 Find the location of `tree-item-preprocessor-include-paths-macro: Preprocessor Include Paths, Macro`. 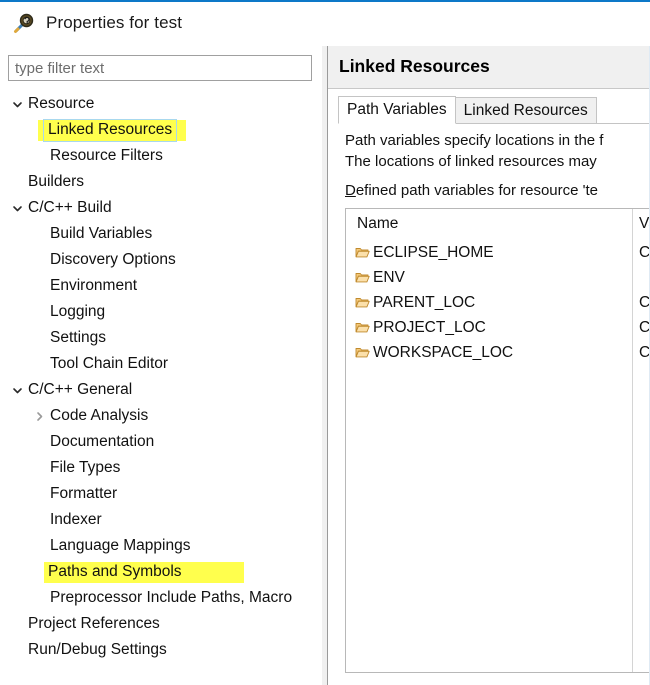

tree-item-preprocessor-include-paths-macro: Preprocessor Include Paths, Macro is located at coordinates (158, 598).